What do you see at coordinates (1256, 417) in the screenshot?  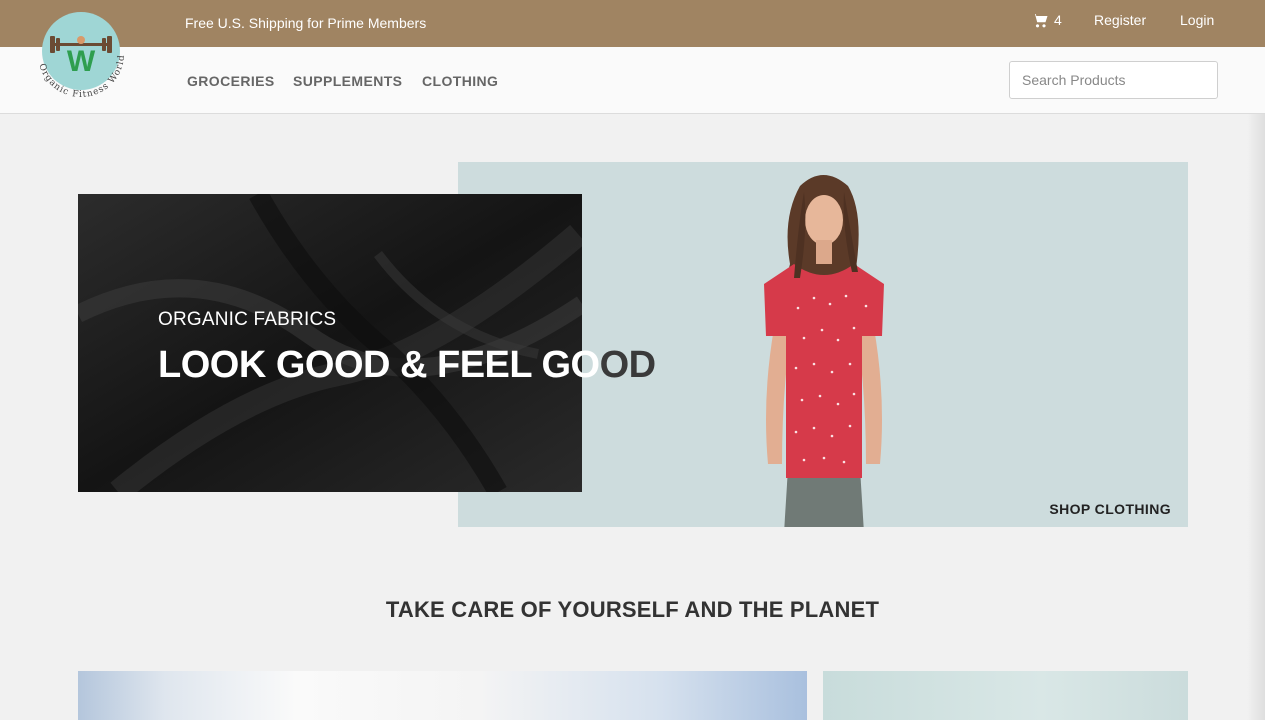 I see `page-edge-shadow` at bounding box center [1256, 417].